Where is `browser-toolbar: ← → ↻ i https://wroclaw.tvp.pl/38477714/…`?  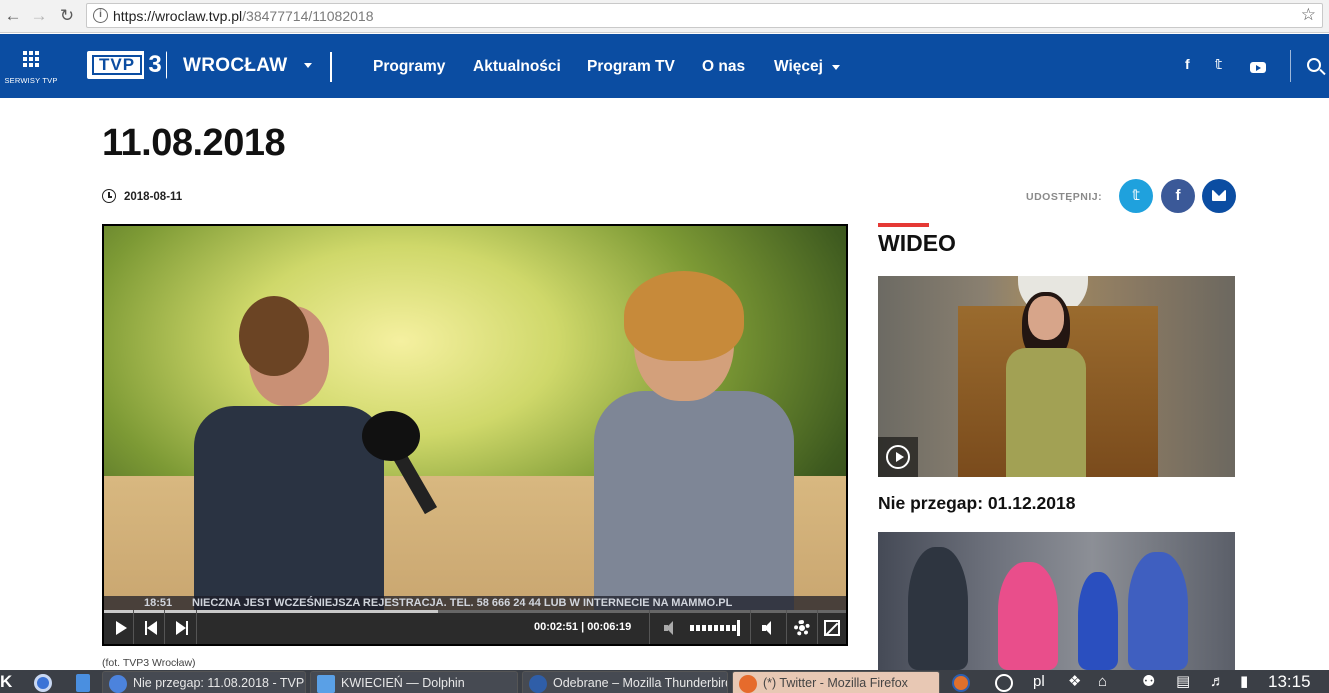
browser-toolbar: ← → ↻ i https://wroclaw.tvp.pl/38477714/… is located at coordinates (664, 16).